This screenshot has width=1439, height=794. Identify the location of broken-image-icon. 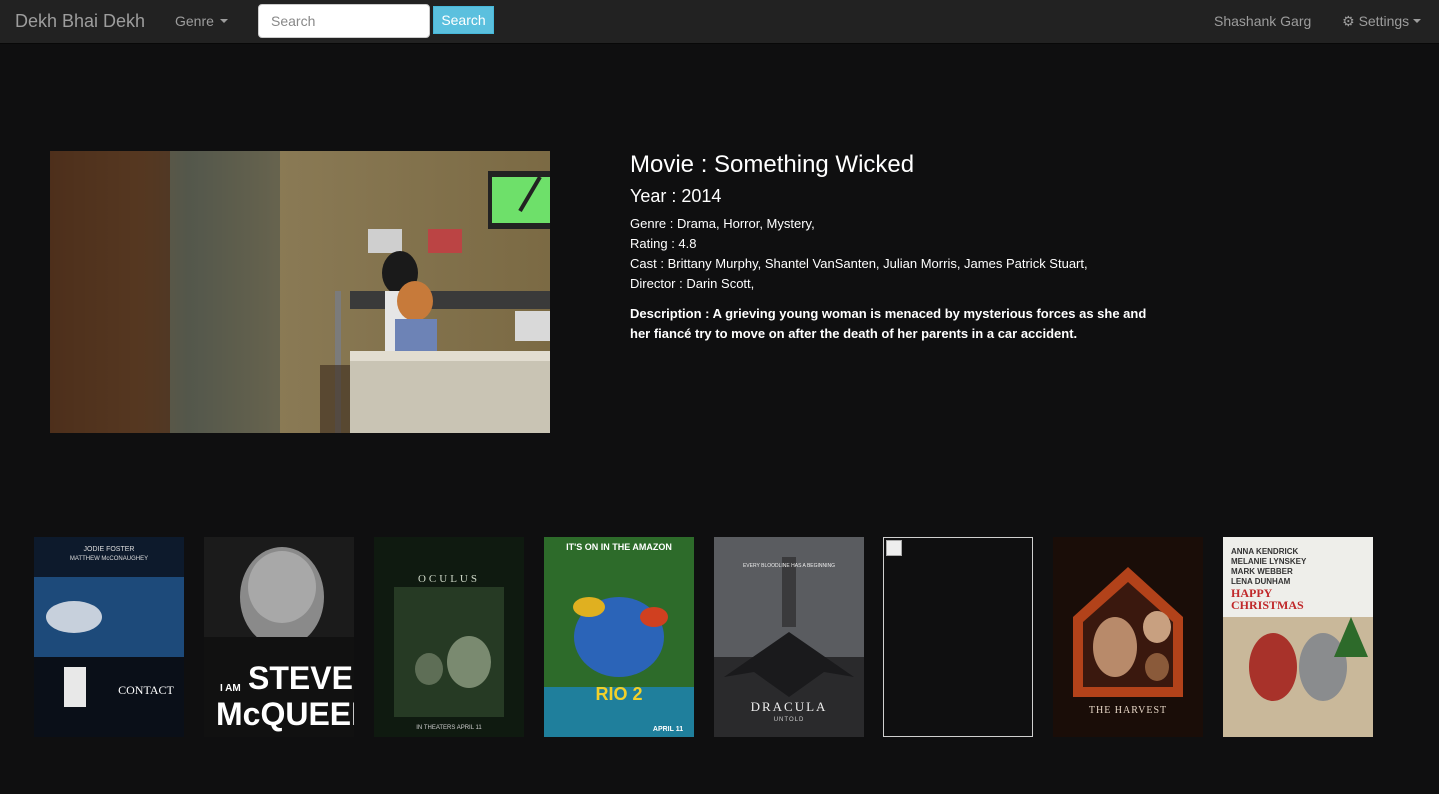
(894, 548).